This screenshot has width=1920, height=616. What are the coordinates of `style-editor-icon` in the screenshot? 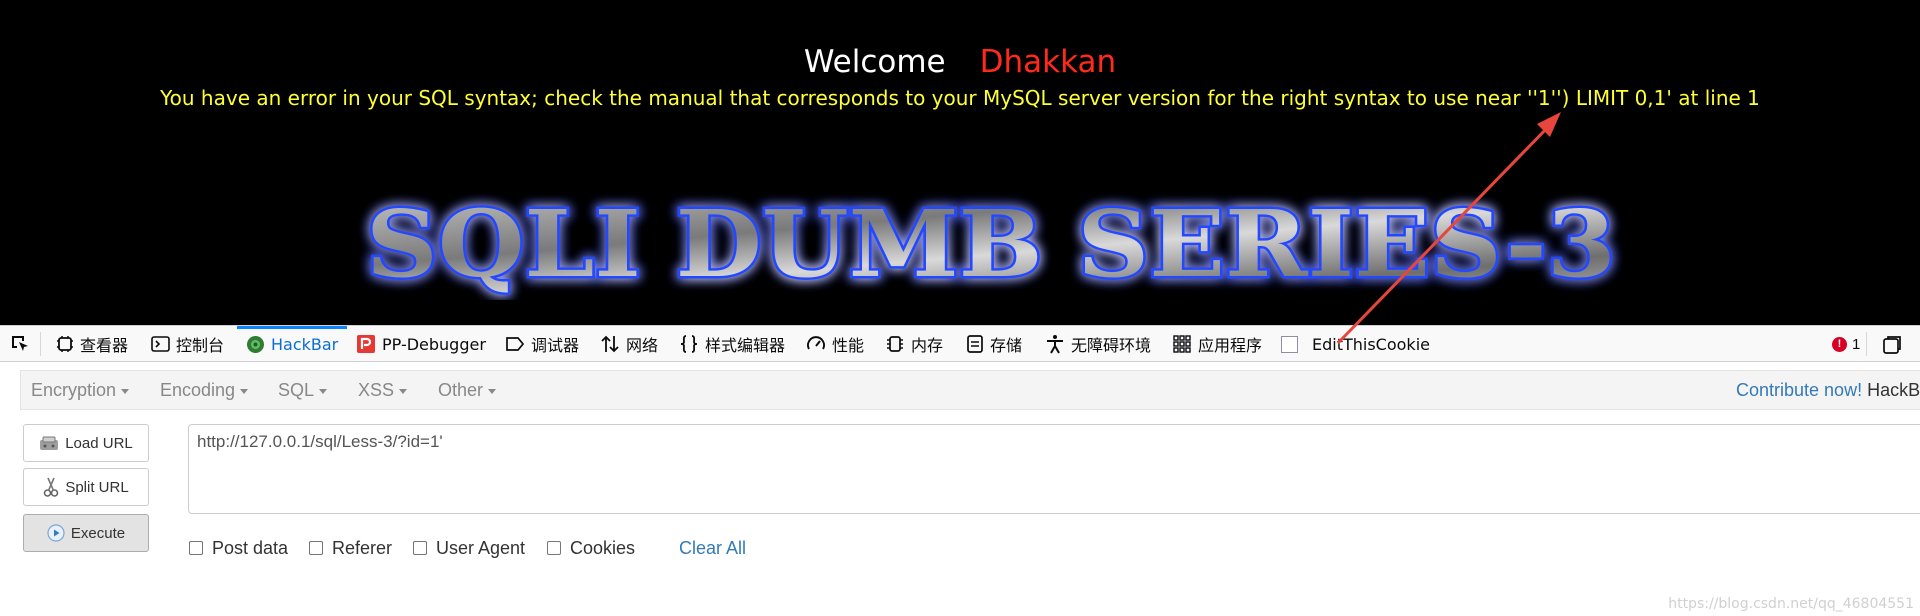 It's located at (689, 344).